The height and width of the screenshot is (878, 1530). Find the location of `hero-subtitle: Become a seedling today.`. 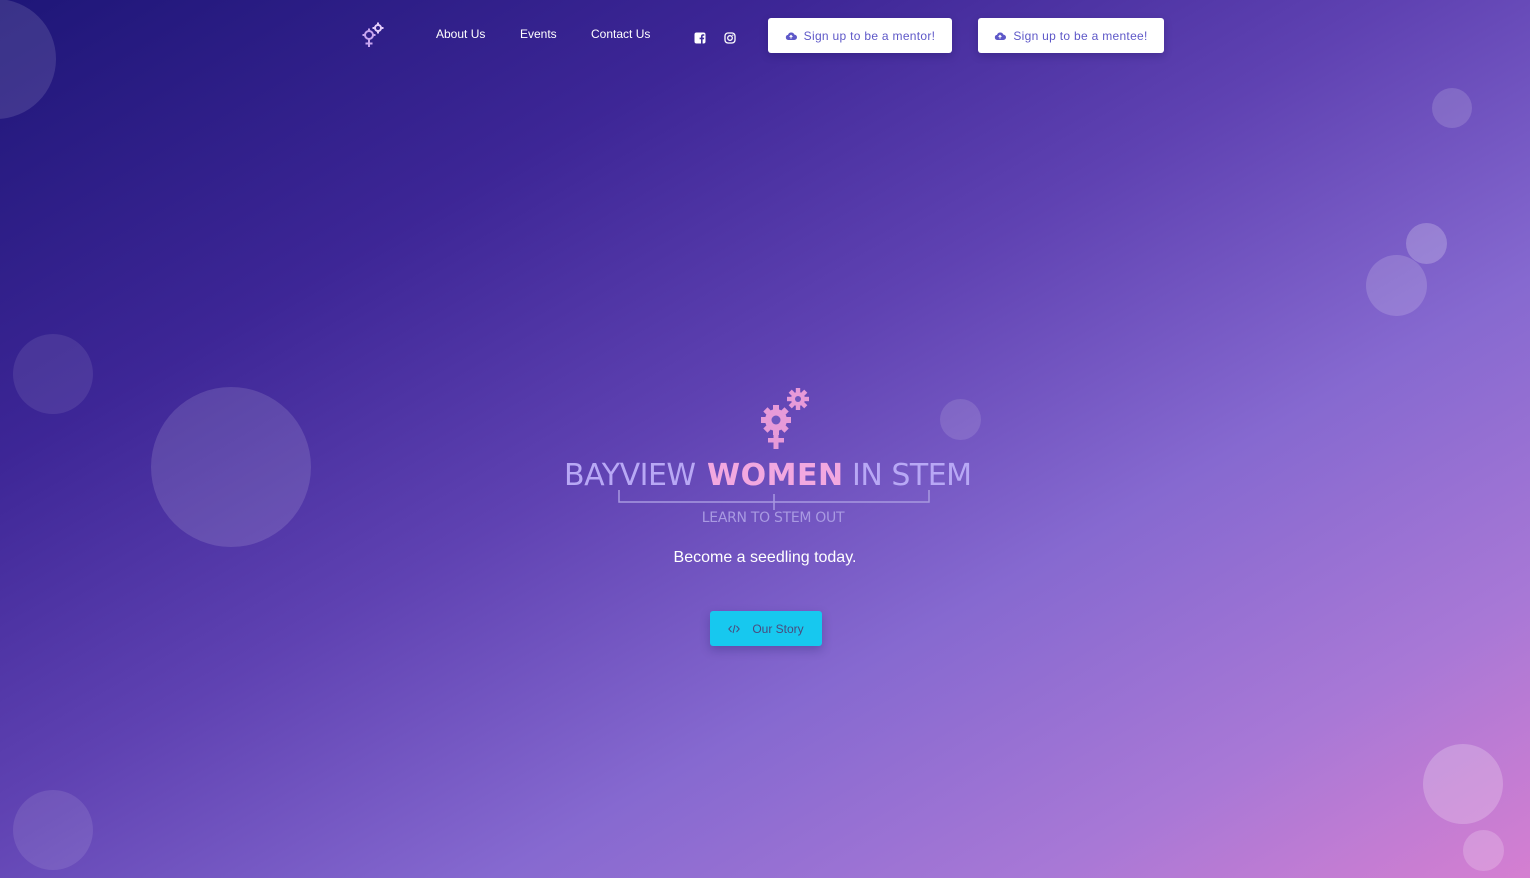

hero-subtitle: Become a seedling today. is located at coordinates (765, 557).